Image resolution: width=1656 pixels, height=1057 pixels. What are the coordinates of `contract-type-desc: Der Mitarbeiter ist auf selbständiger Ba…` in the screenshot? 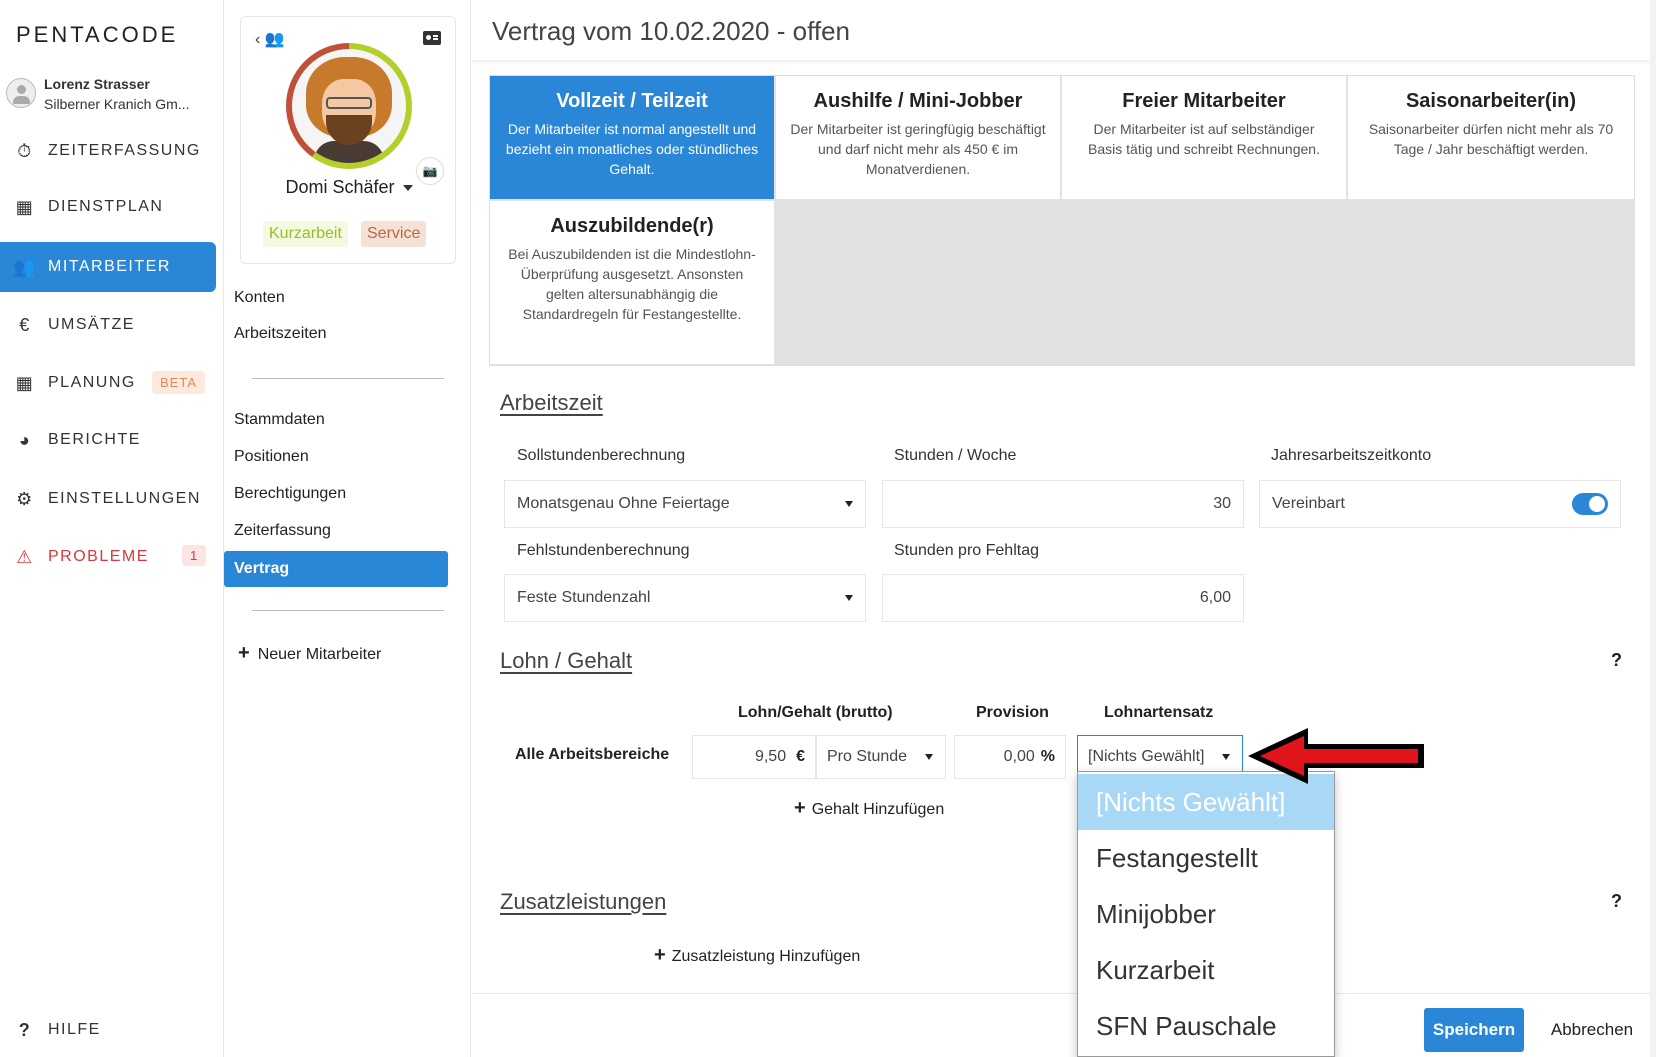 It's located at (1204, 139).